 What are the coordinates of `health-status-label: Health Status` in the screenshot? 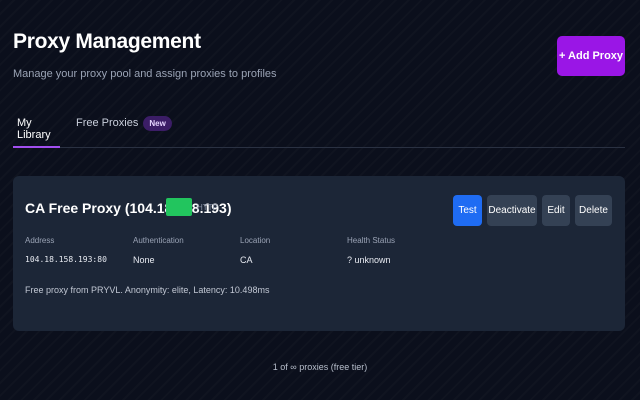 It's located at (371, 240).